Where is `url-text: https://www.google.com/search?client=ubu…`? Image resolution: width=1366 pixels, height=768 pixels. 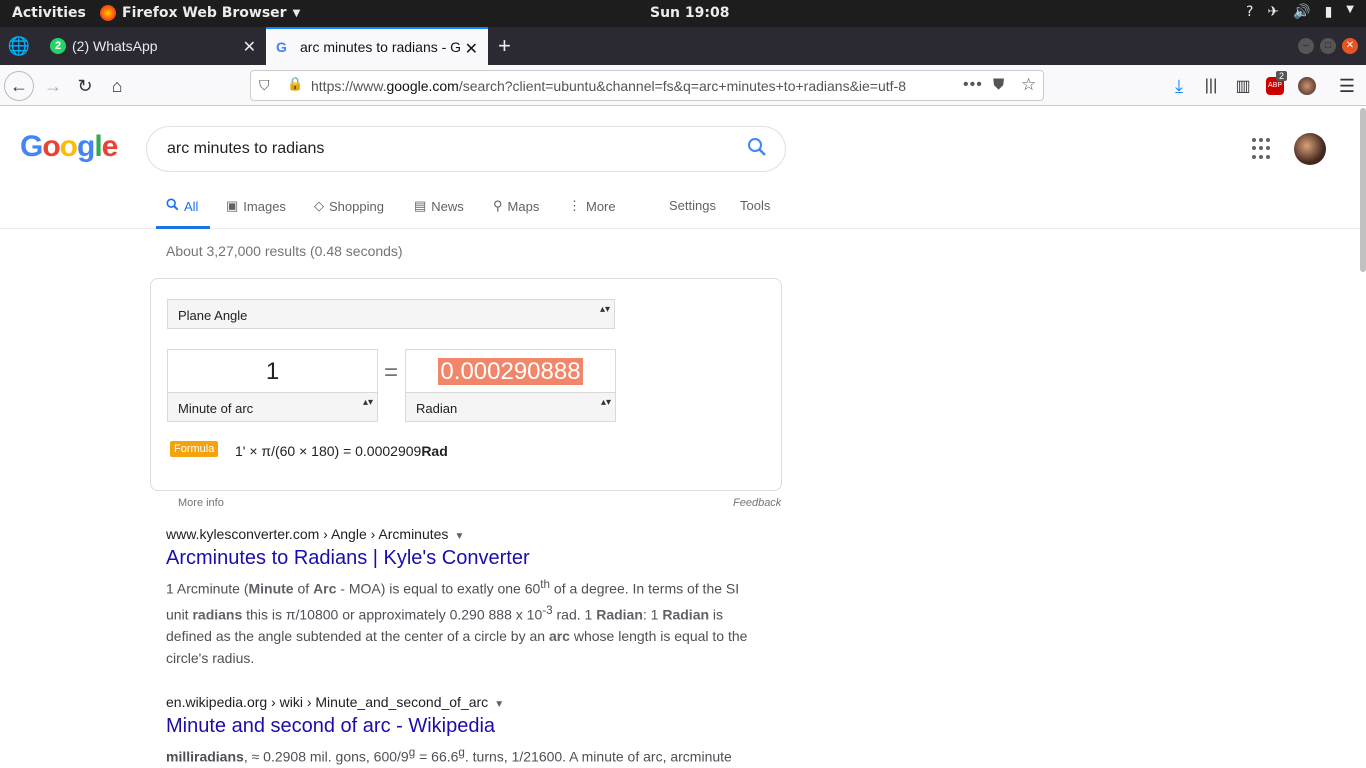 url-text: https://www.google.com/search?client=ubu… is located at coordinates (621, 86).